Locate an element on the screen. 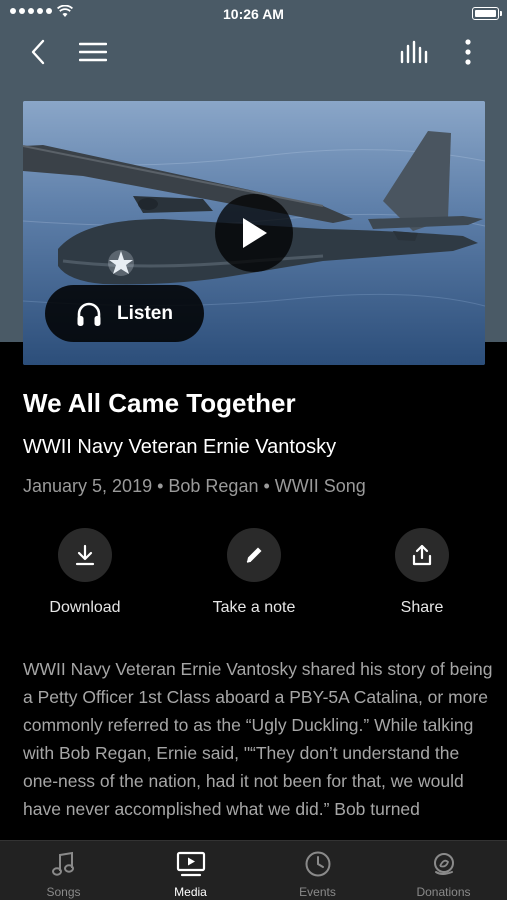 The height and width of the screenshot is (900, 507). tab-media-label: Media is located at coordinates (190, 892).